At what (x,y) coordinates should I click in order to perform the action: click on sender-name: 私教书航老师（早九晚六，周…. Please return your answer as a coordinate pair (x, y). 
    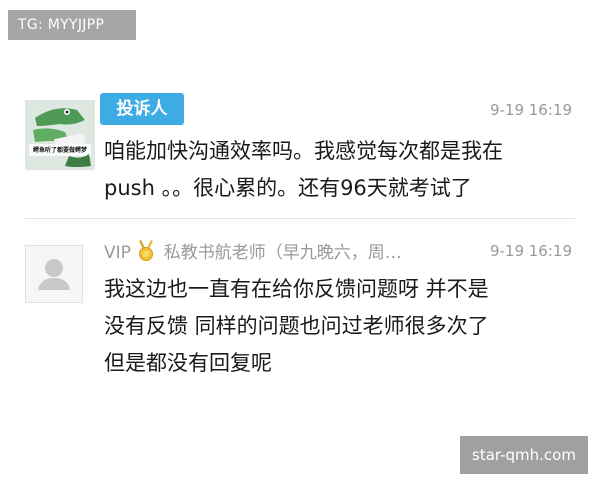
    Looking at the image, I should click on (282, 253).